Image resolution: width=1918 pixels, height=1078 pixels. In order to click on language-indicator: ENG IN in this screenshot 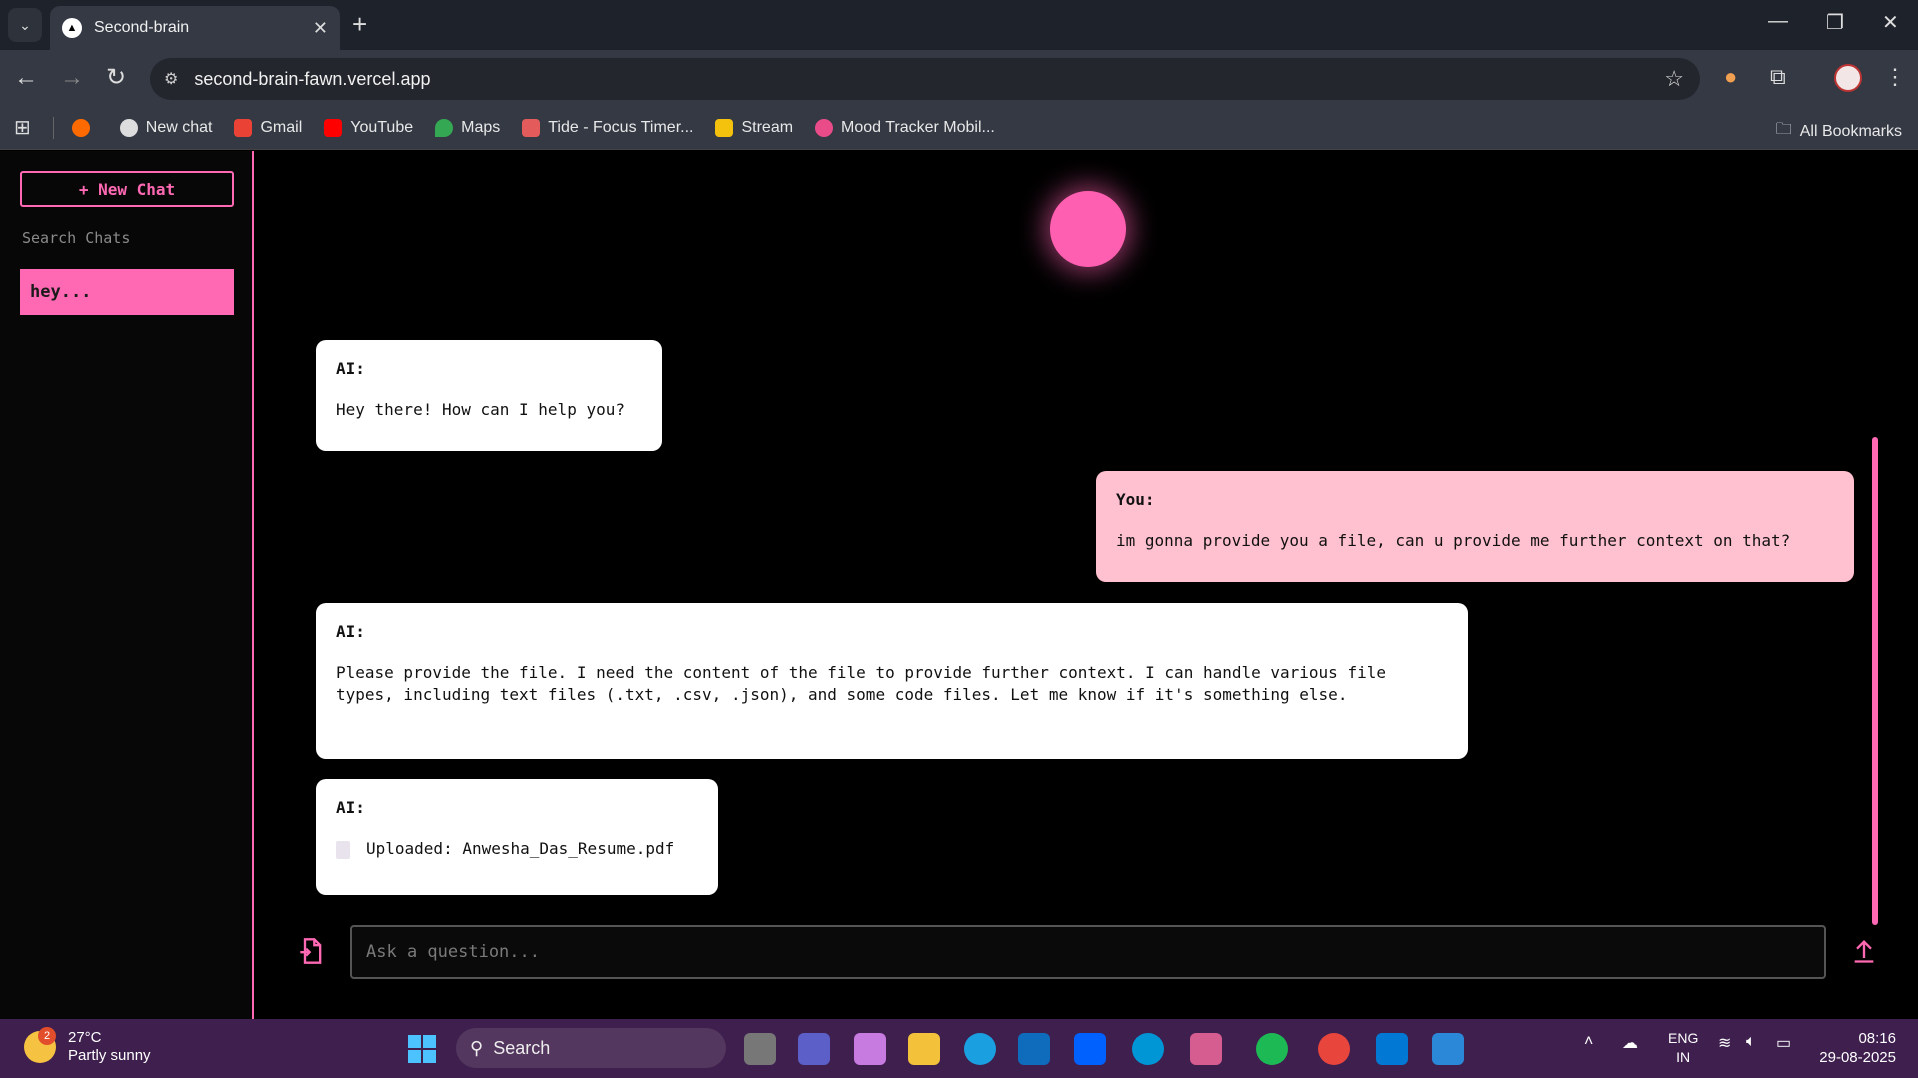, I will do `click(1683, 1048)`.